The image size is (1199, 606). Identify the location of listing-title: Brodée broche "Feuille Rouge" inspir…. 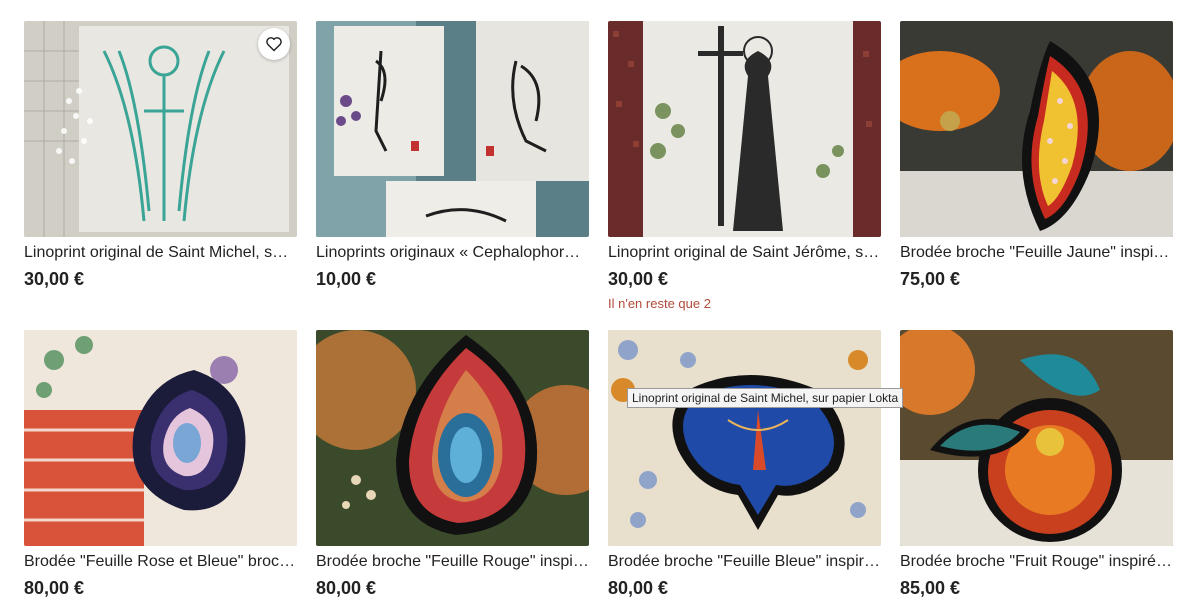
(452, 562).